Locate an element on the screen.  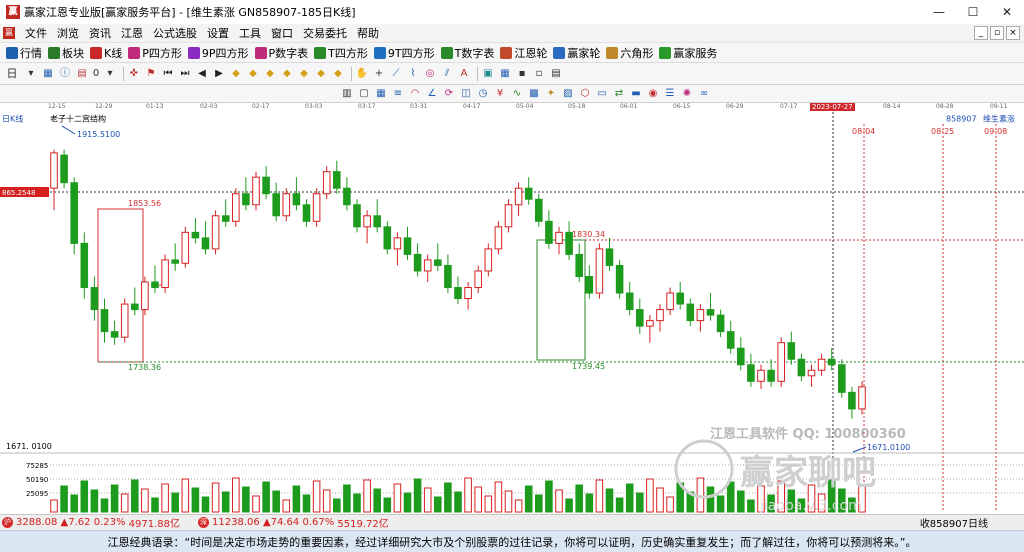
chart-icon: ▨ is located at coordinates (568, 94).